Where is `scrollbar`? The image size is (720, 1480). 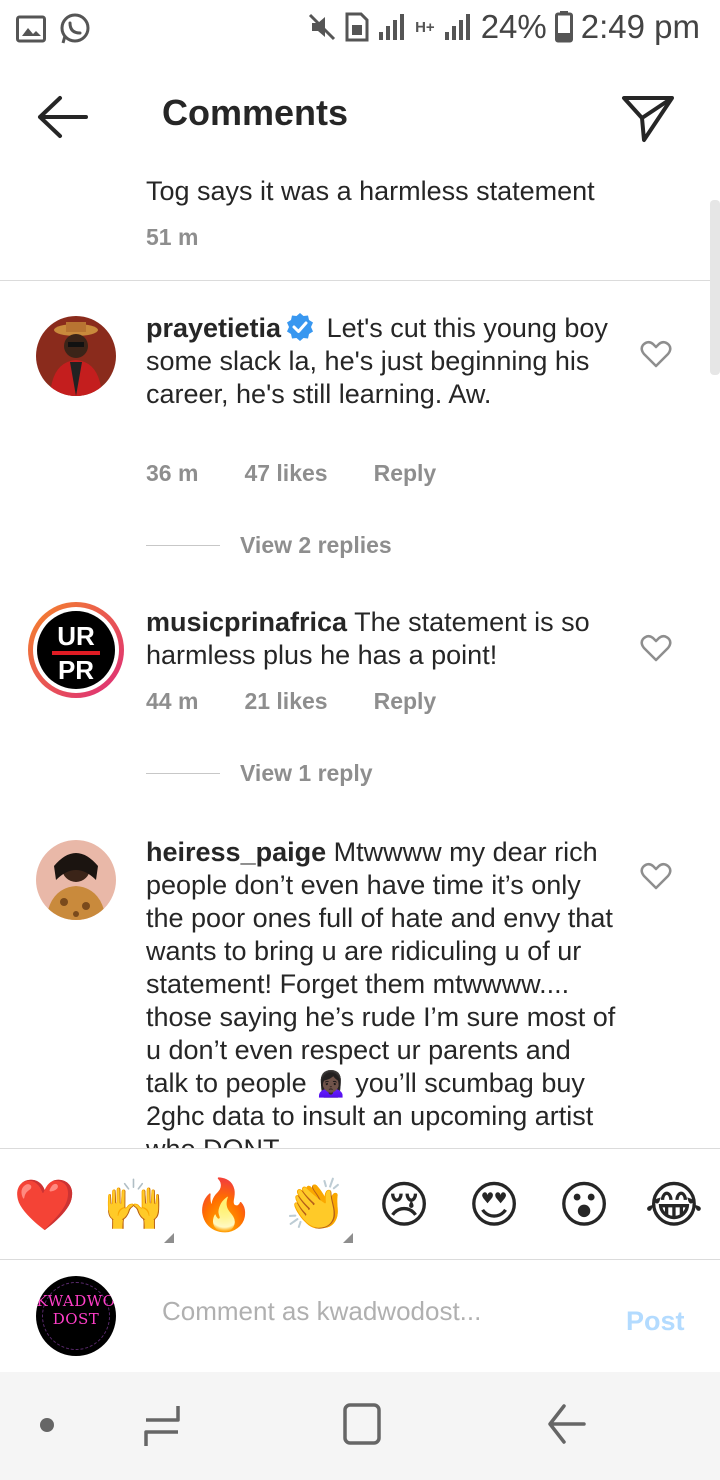 scrollbar is located at coordinates (715, 287).